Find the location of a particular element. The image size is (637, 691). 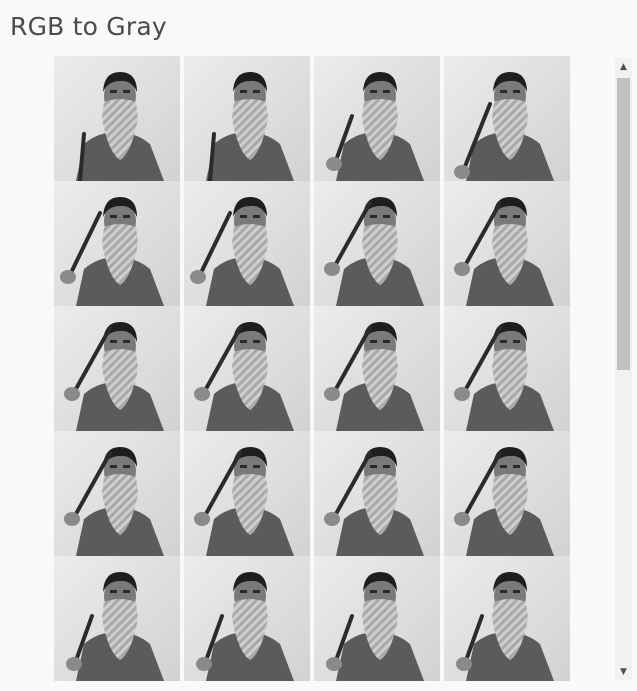

vertical-scrollbar: ▲ ▼ is located at coordinates (623, 369).